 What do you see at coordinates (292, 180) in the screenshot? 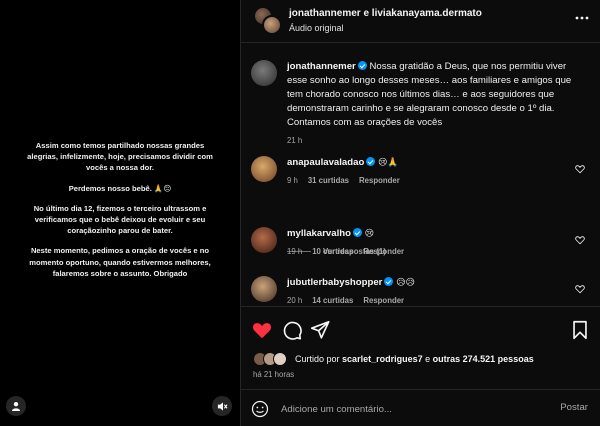
I see `comment-time: 9 h` at bounding box center [292, 180].